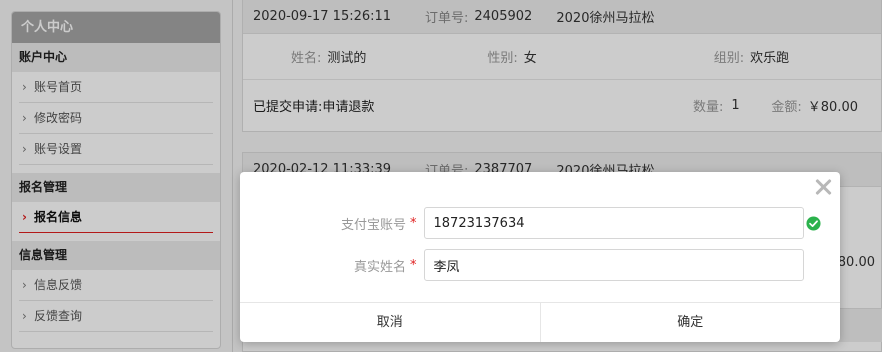 This screenshot has height=352, width=882. Describe the element at coordinates (373, 225) in the screenshot. I see `alipay-account-label: 支付宝账号` at that location.